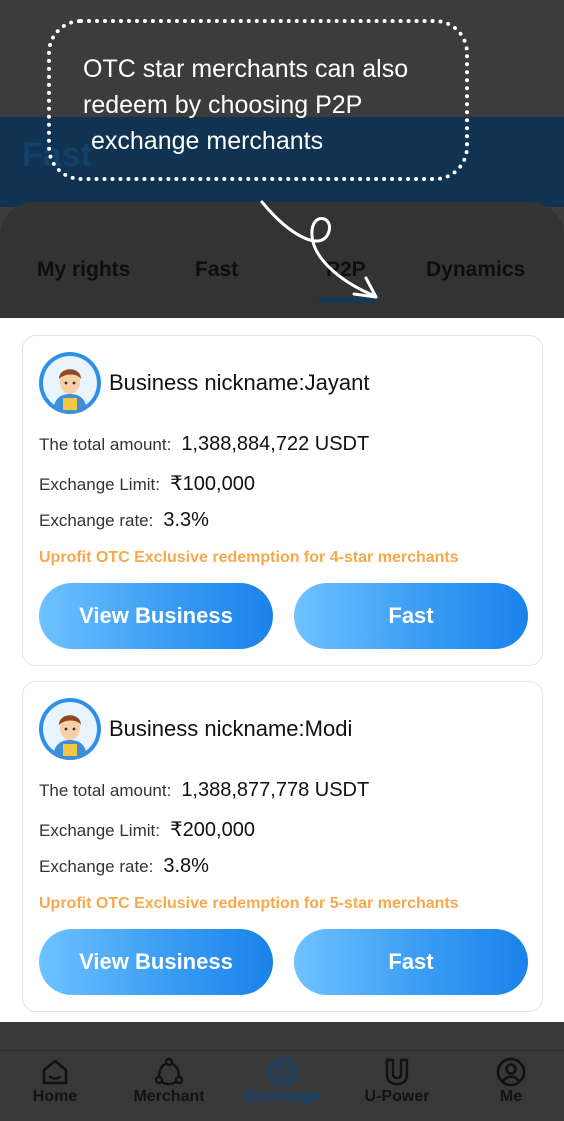  What do you see at coordinates (397, 1072) in the screenshot?
I see `u-power-icon` at bounding box center [397, 1072].